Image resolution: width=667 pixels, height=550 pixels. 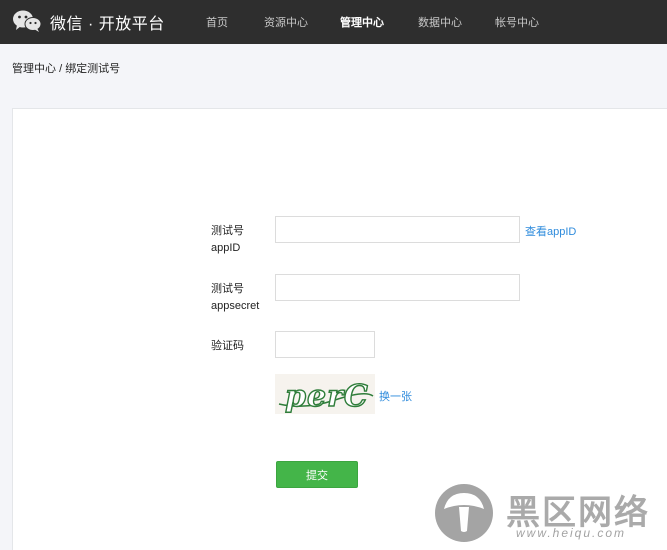 What do you see at coordinates (397, 229) in the screenshot?
I see `appid-input` at bounding box center [397, 229].